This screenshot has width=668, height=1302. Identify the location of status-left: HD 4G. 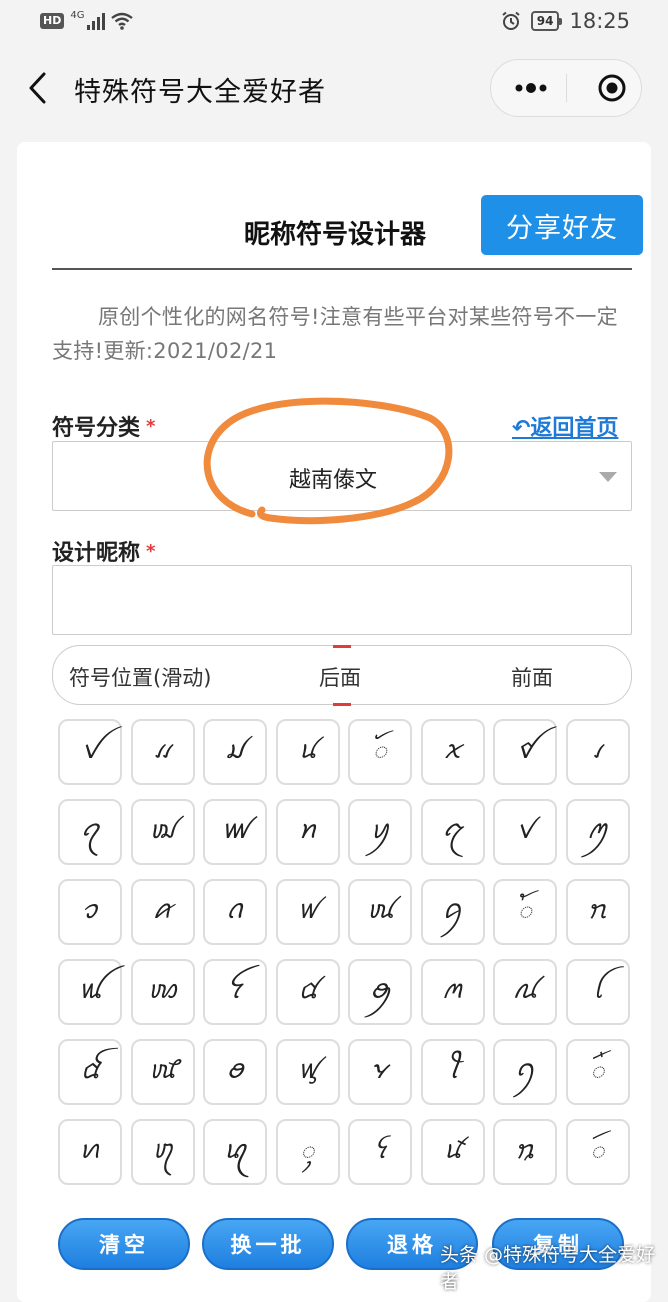
(87, 19).